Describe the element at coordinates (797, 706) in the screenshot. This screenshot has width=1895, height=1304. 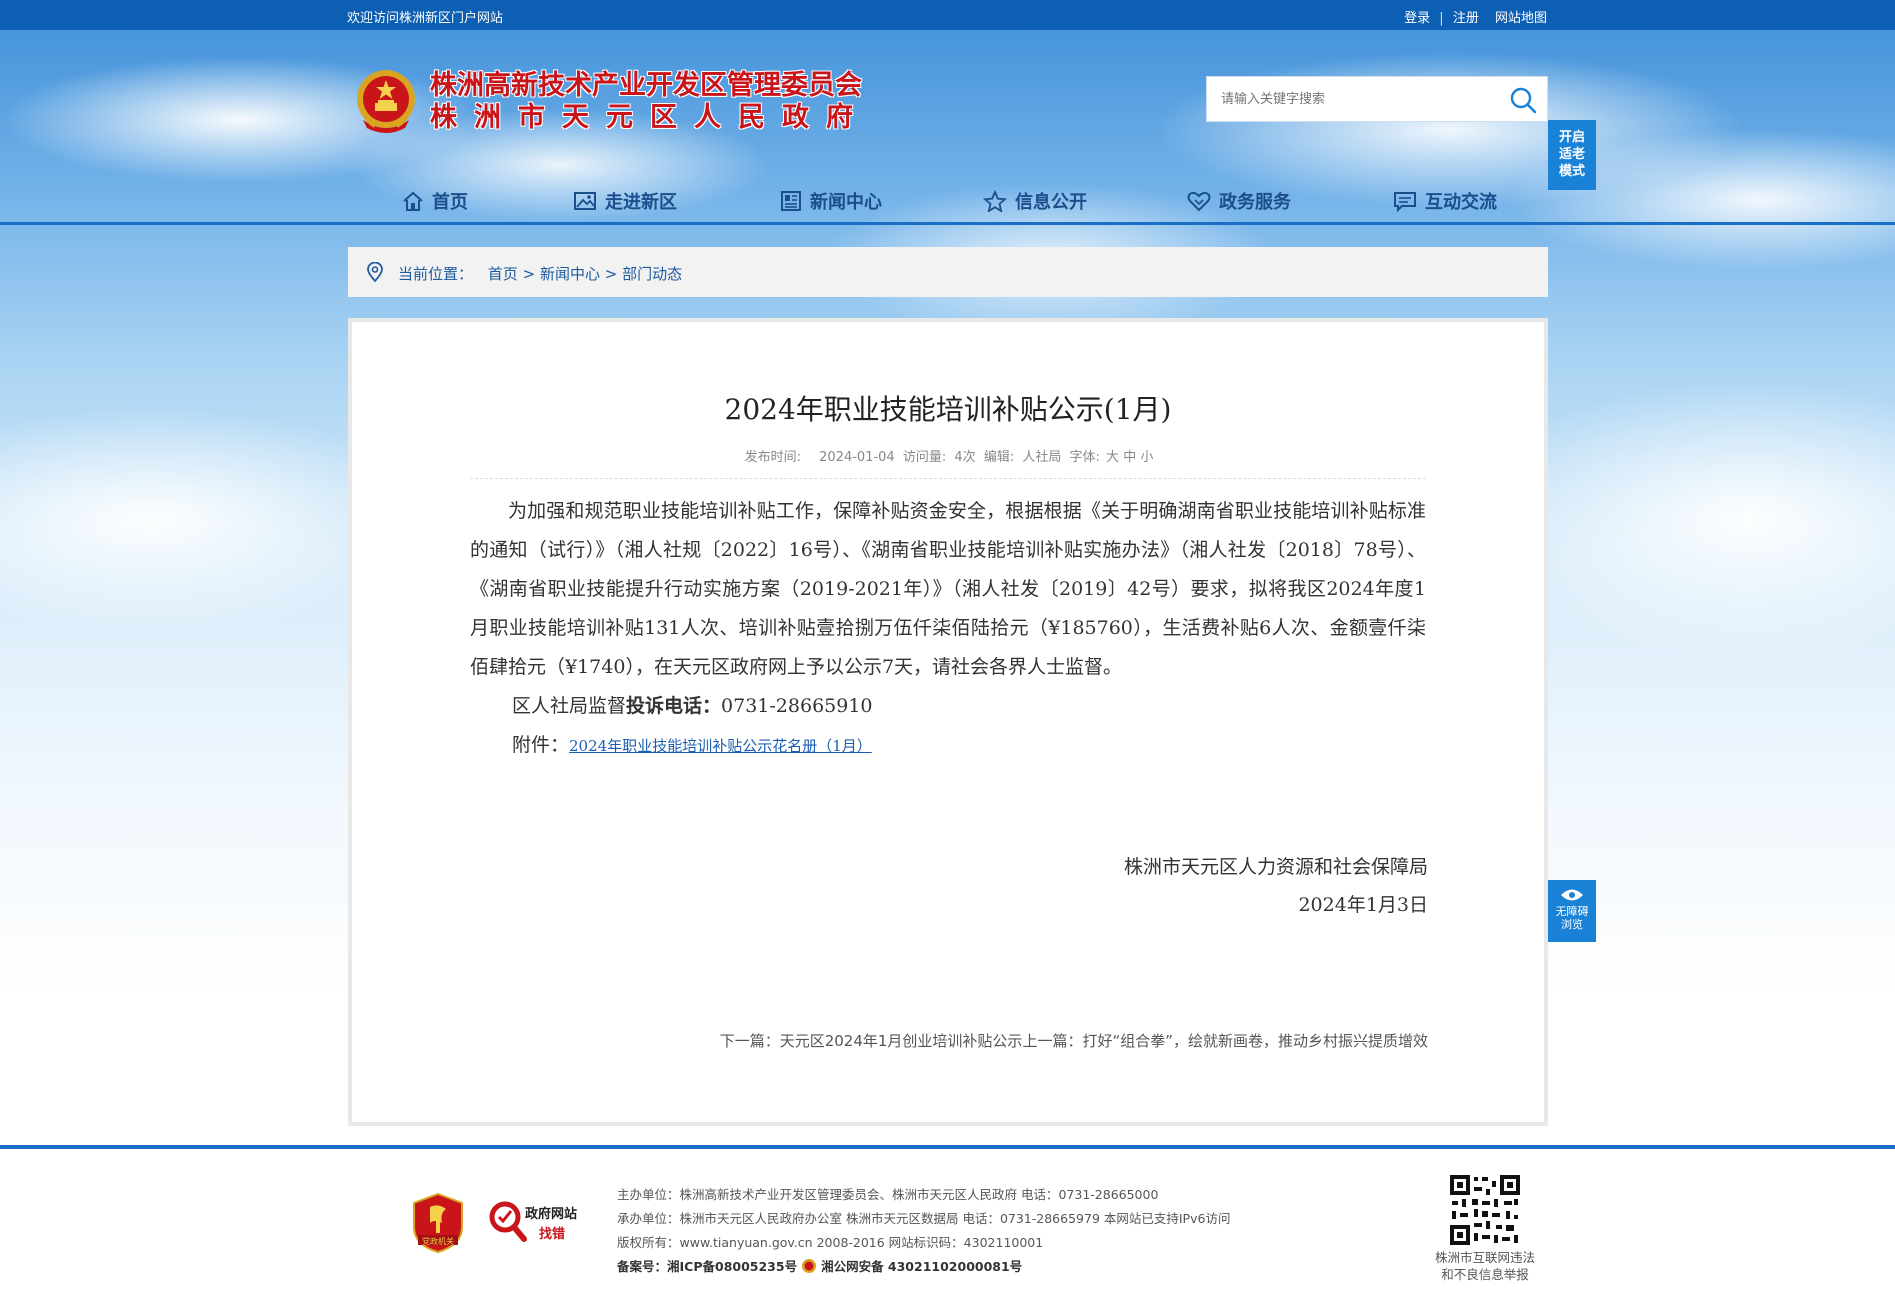
I see `hotline-number: 0731-28665910` at that location.